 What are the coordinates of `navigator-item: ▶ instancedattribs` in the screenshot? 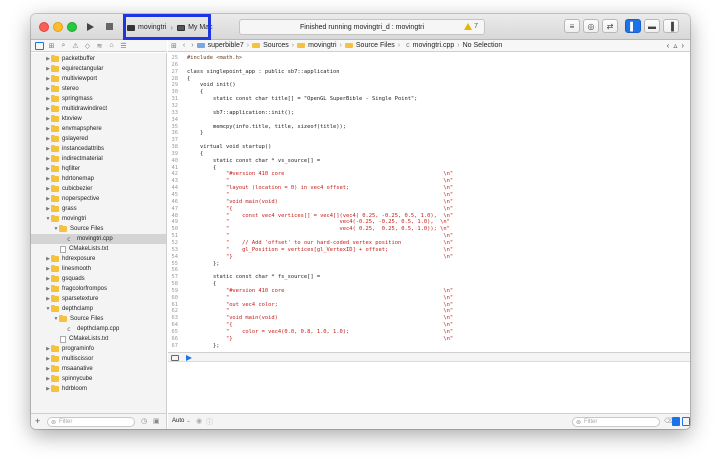 It's located at (98, 149).